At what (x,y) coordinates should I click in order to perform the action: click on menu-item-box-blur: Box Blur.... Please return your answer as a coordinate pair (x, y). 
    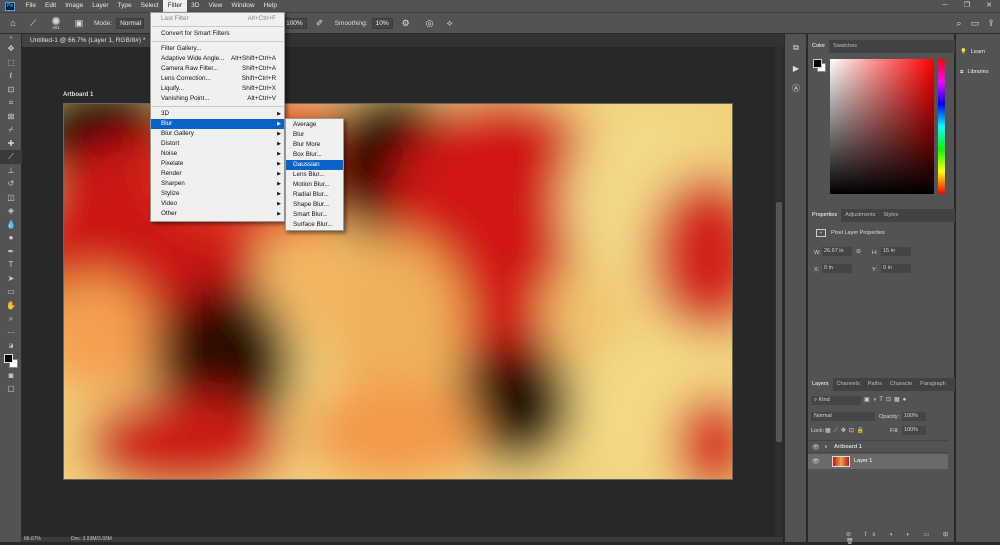
    Looking at the image, I should click on (314, 155).